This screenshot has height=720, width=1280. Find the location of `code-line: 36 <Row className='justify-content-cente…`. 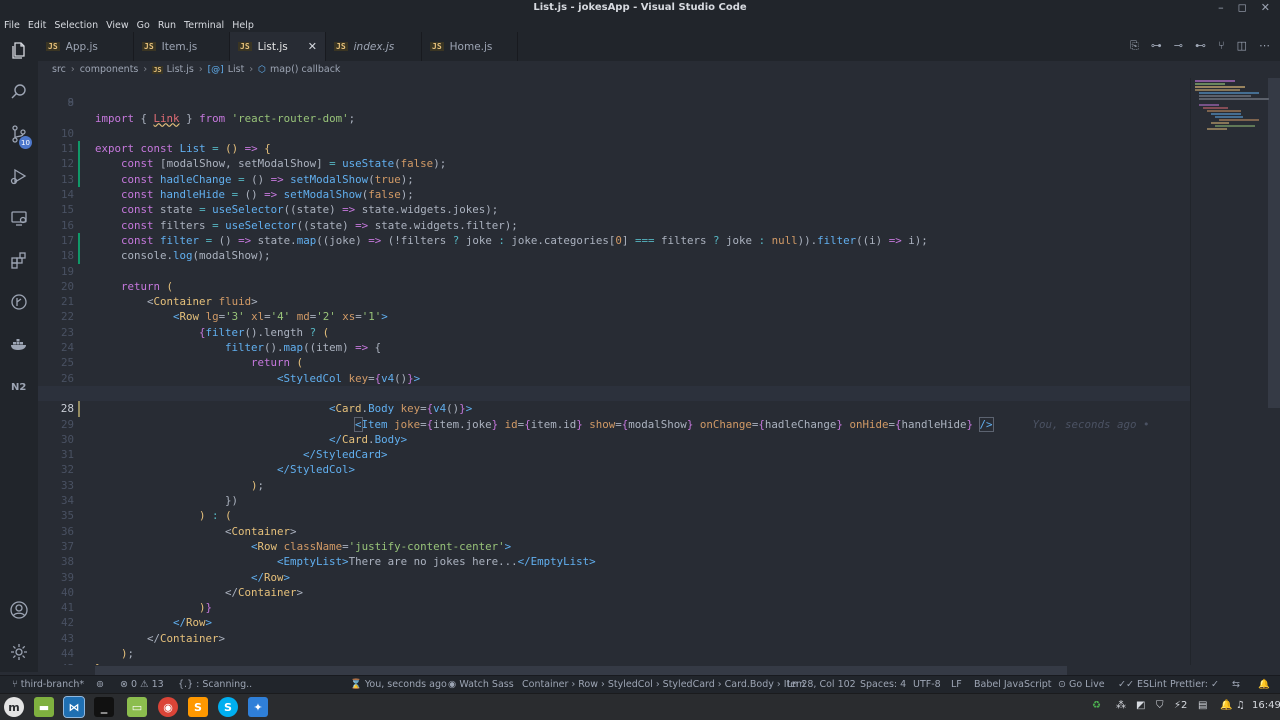

code-line: 36 <Row className='justify-content-cente… is located at coordinates (286, 538).